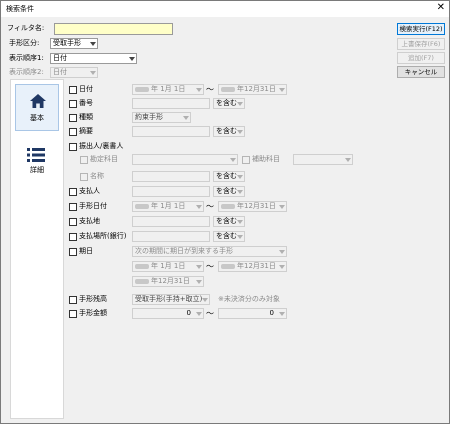 Image resolution: width=450 pixels, height=424 pixels. What do you see at coordinates (171, 236) in the screenshot?
I see `pay-bank-input` at bounding box center [171, 236].